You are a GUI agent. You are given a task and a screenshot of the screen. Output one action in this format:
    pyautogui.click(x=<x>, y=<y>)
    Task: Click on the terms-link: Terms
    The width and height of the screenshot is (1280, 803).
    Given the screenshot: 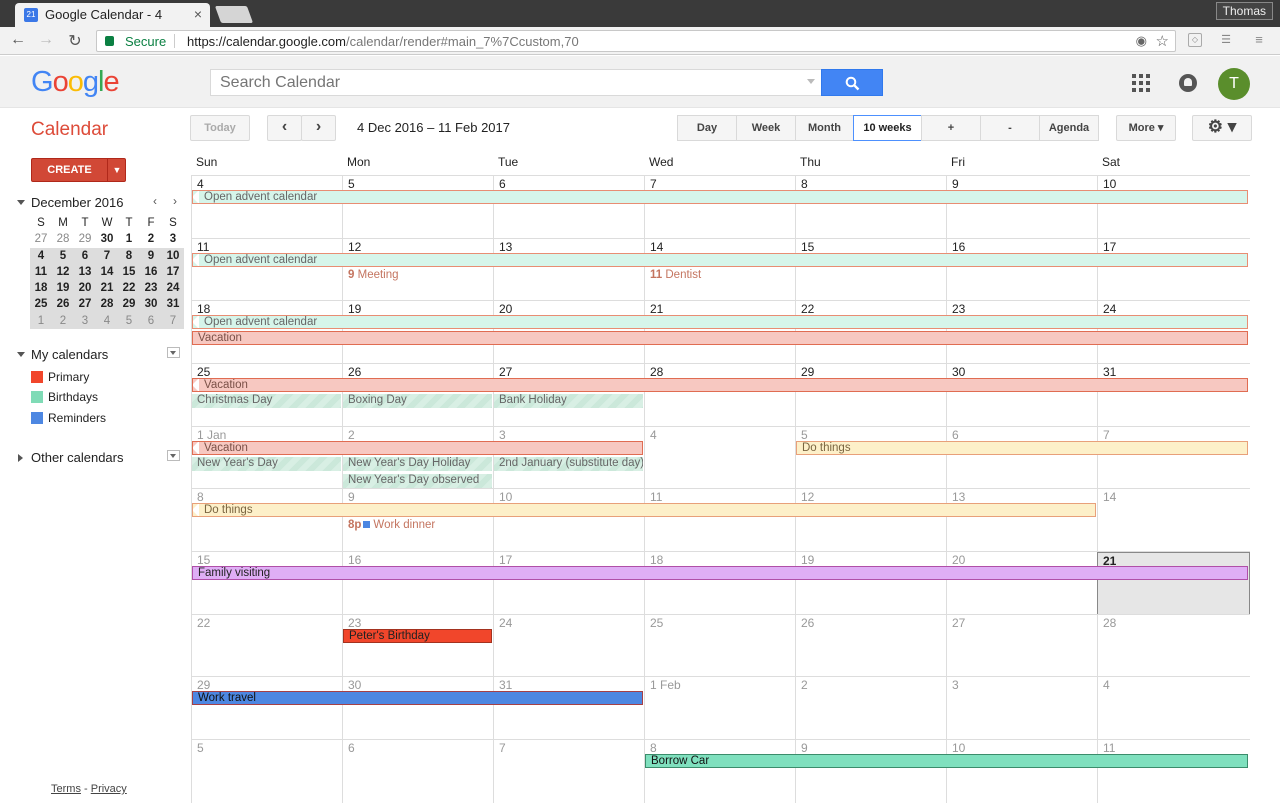 What is the action you would take?
    pyautogui.click(x=66, y=789)
    